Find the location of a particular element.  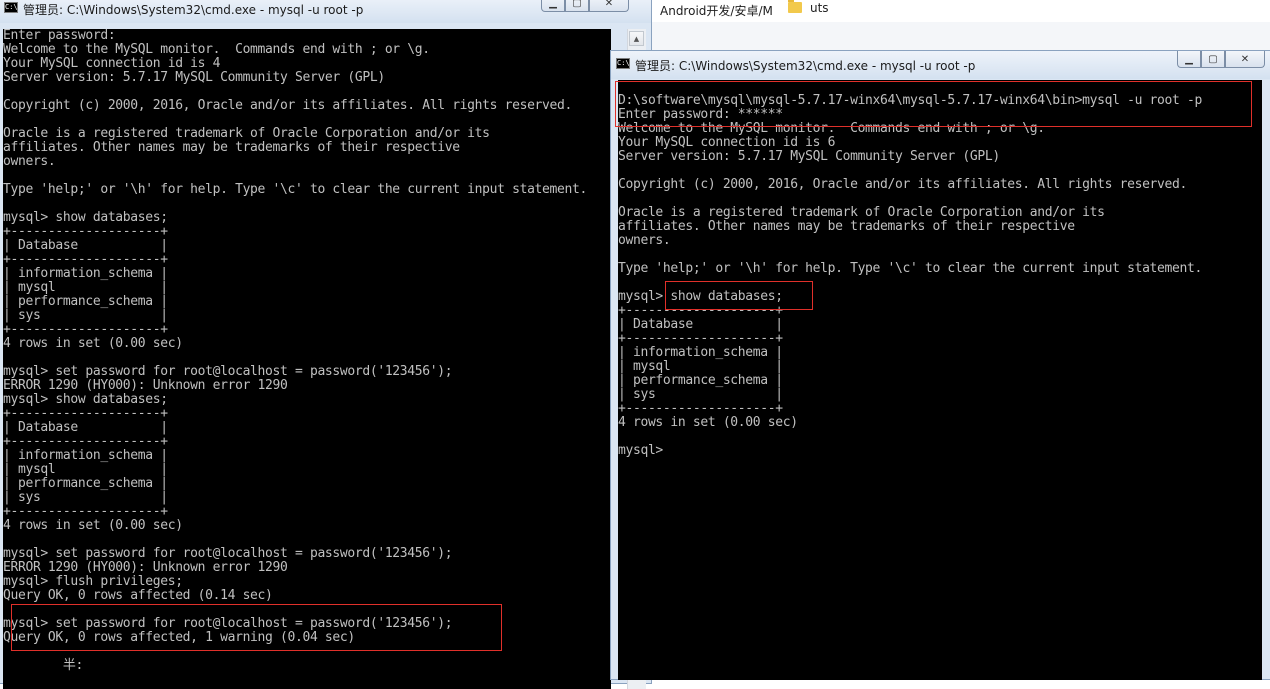

highlight-box-show-databases is located at coordinates (739, 295).